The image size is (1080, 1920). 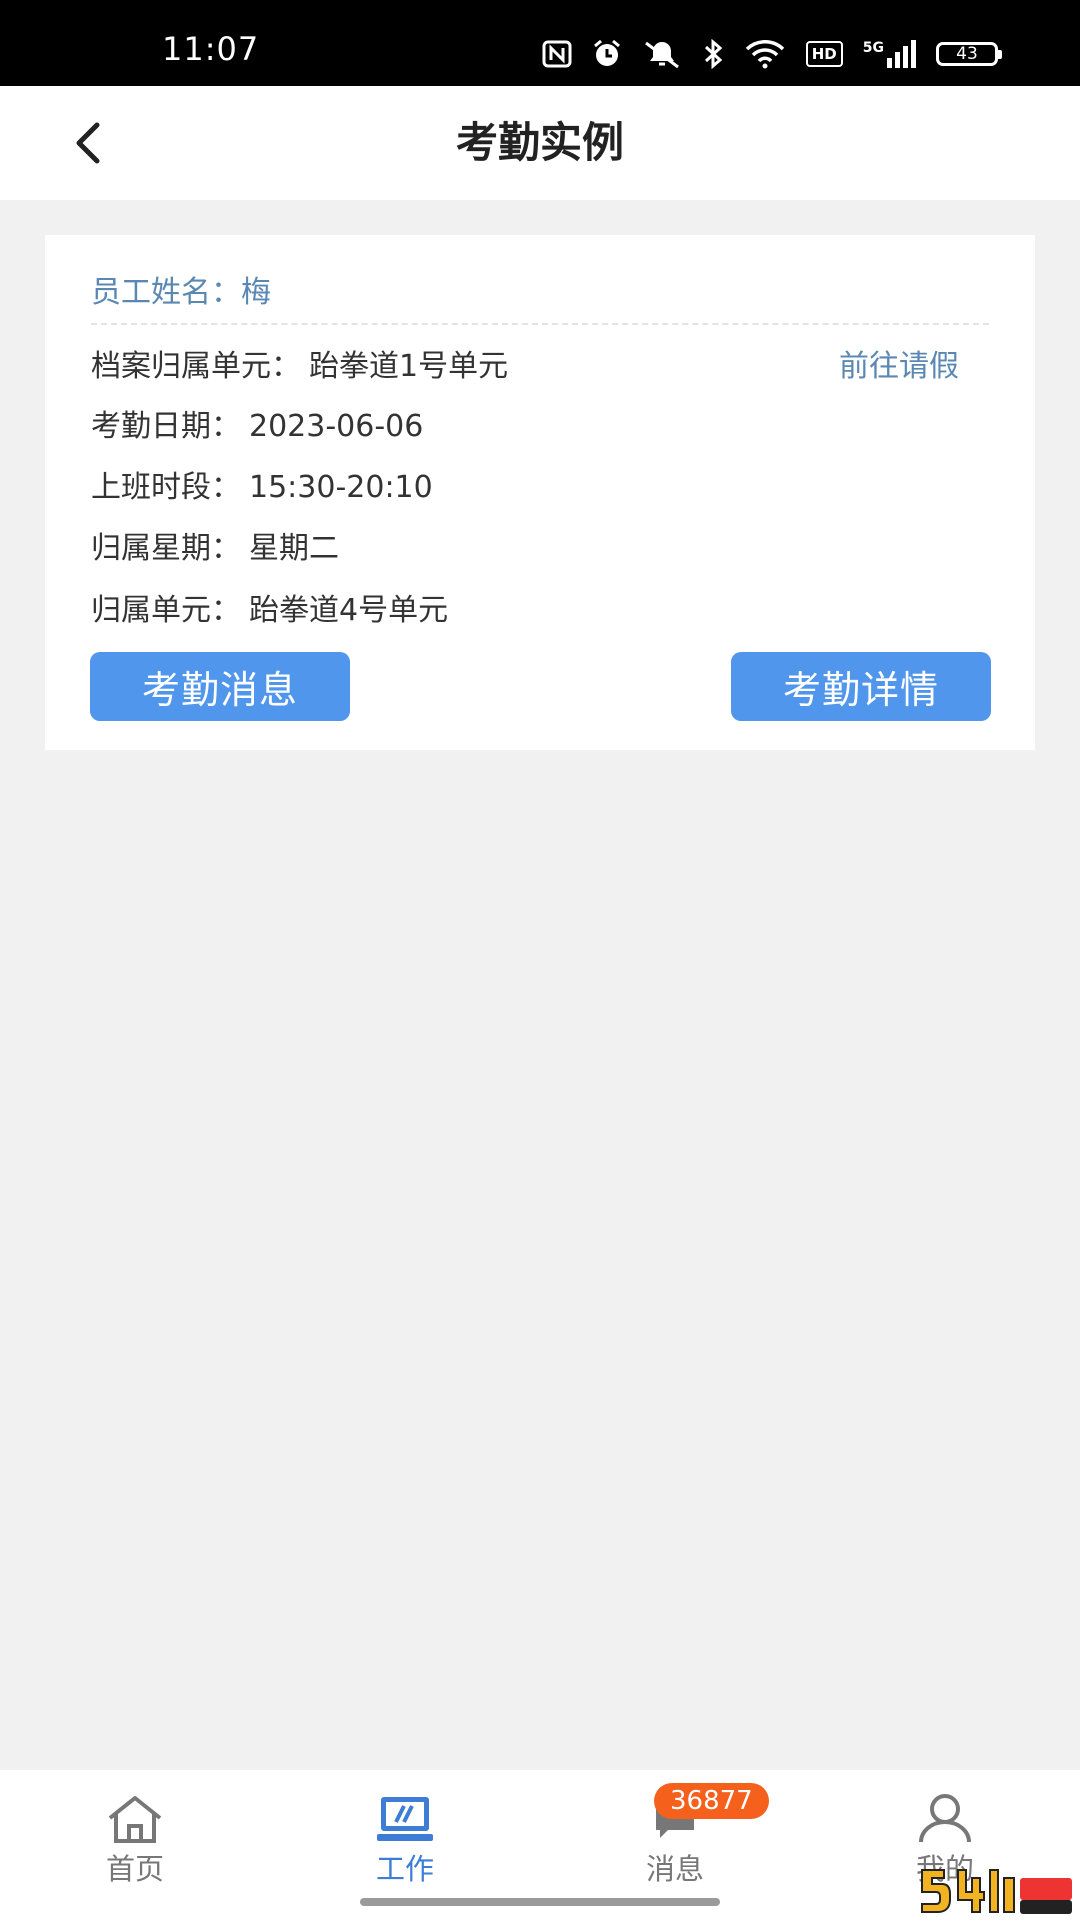 What do you see at coordinates (899, 363) in the screenshot?
I see `leave-request-link: 前往请假` at bounding box center [899, 363].